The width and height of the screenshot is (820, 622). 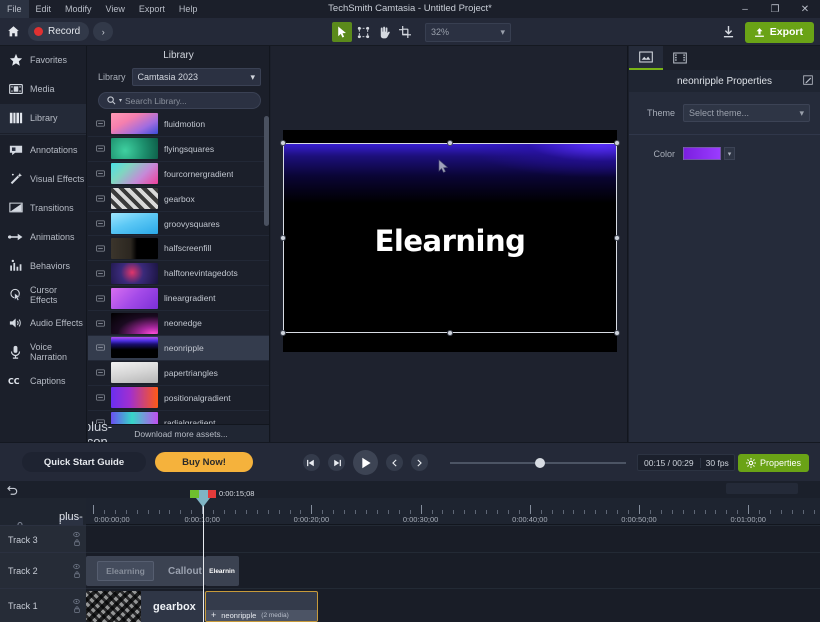 I want to click on sidebar-item-audio-effects: Audio Effects, so click(x=43, y=323).